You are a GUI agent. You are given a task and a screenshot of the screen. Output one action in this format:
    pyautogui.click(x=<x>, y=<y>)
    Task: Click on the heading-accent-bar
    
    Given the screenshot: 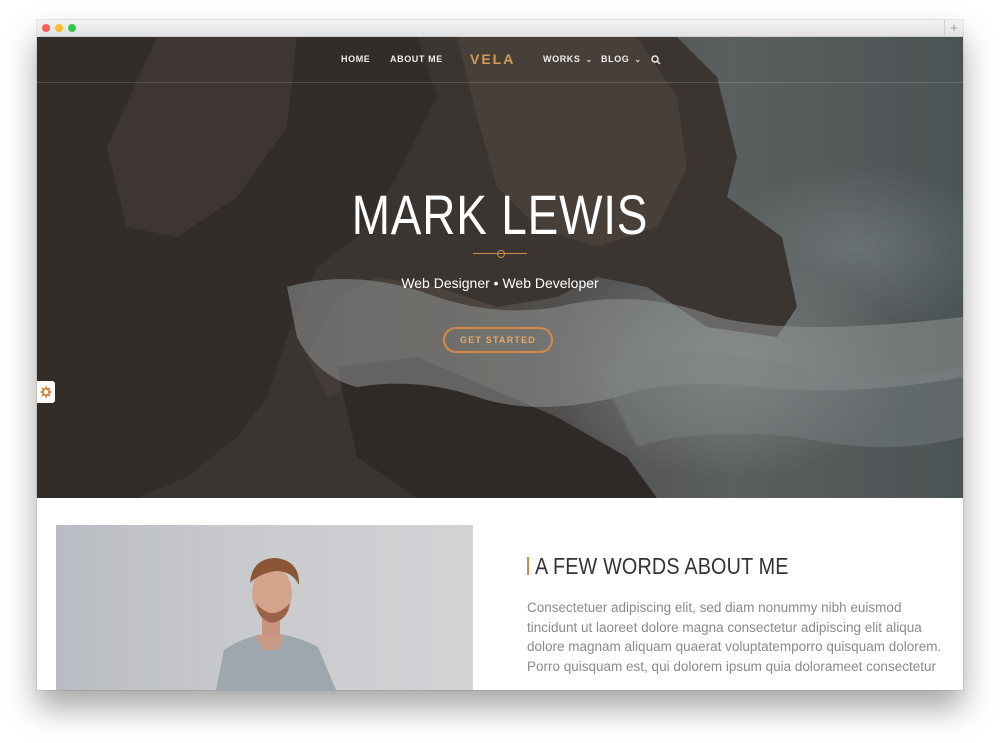 What is the action you would take?
    pyautogui.click(x=528, y=566)
    